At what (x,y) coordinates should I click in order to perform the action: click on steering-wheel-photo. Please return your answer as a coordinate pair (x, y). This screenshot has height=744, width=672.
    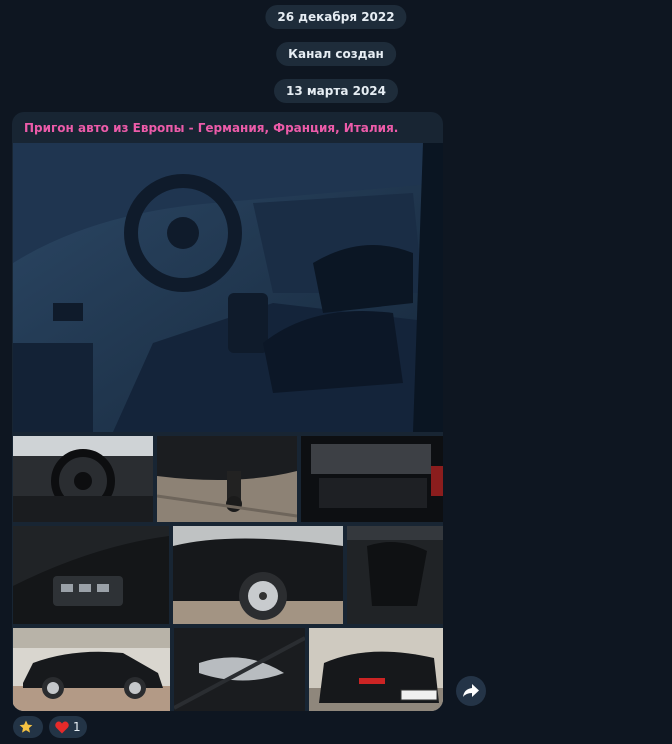
    Looking at the image, I should click on (83, 479).